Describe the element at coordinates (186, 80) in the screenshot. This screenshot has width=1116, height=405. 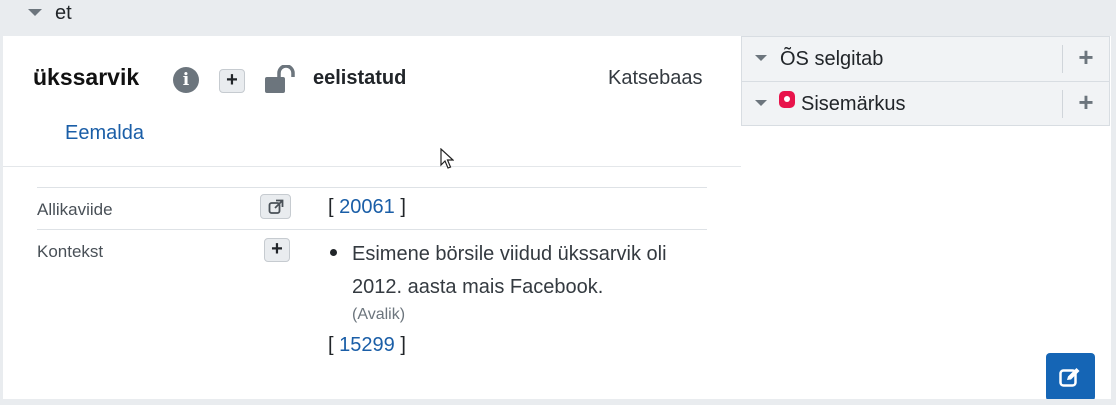
I see `info-icon: i` at that location.